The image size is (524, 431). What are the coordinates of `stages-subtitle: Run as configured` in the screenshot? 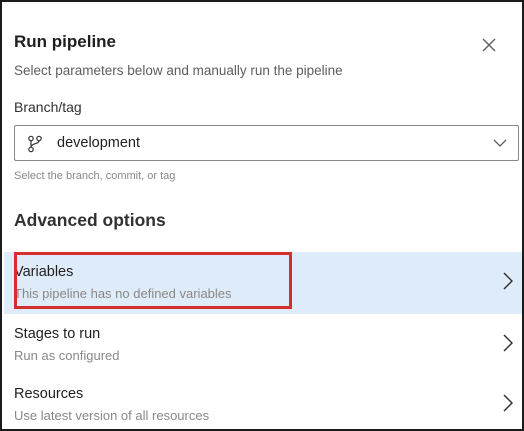 It's located at (67, 355).